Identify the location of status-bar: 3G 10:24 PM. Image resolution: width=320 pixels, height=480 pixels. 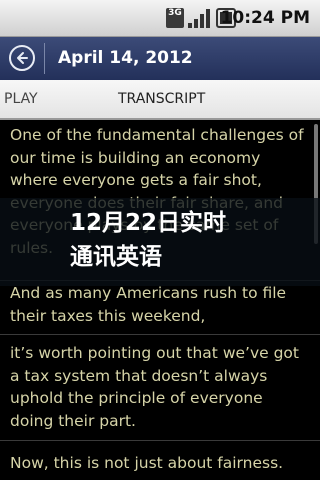
(160, 18).